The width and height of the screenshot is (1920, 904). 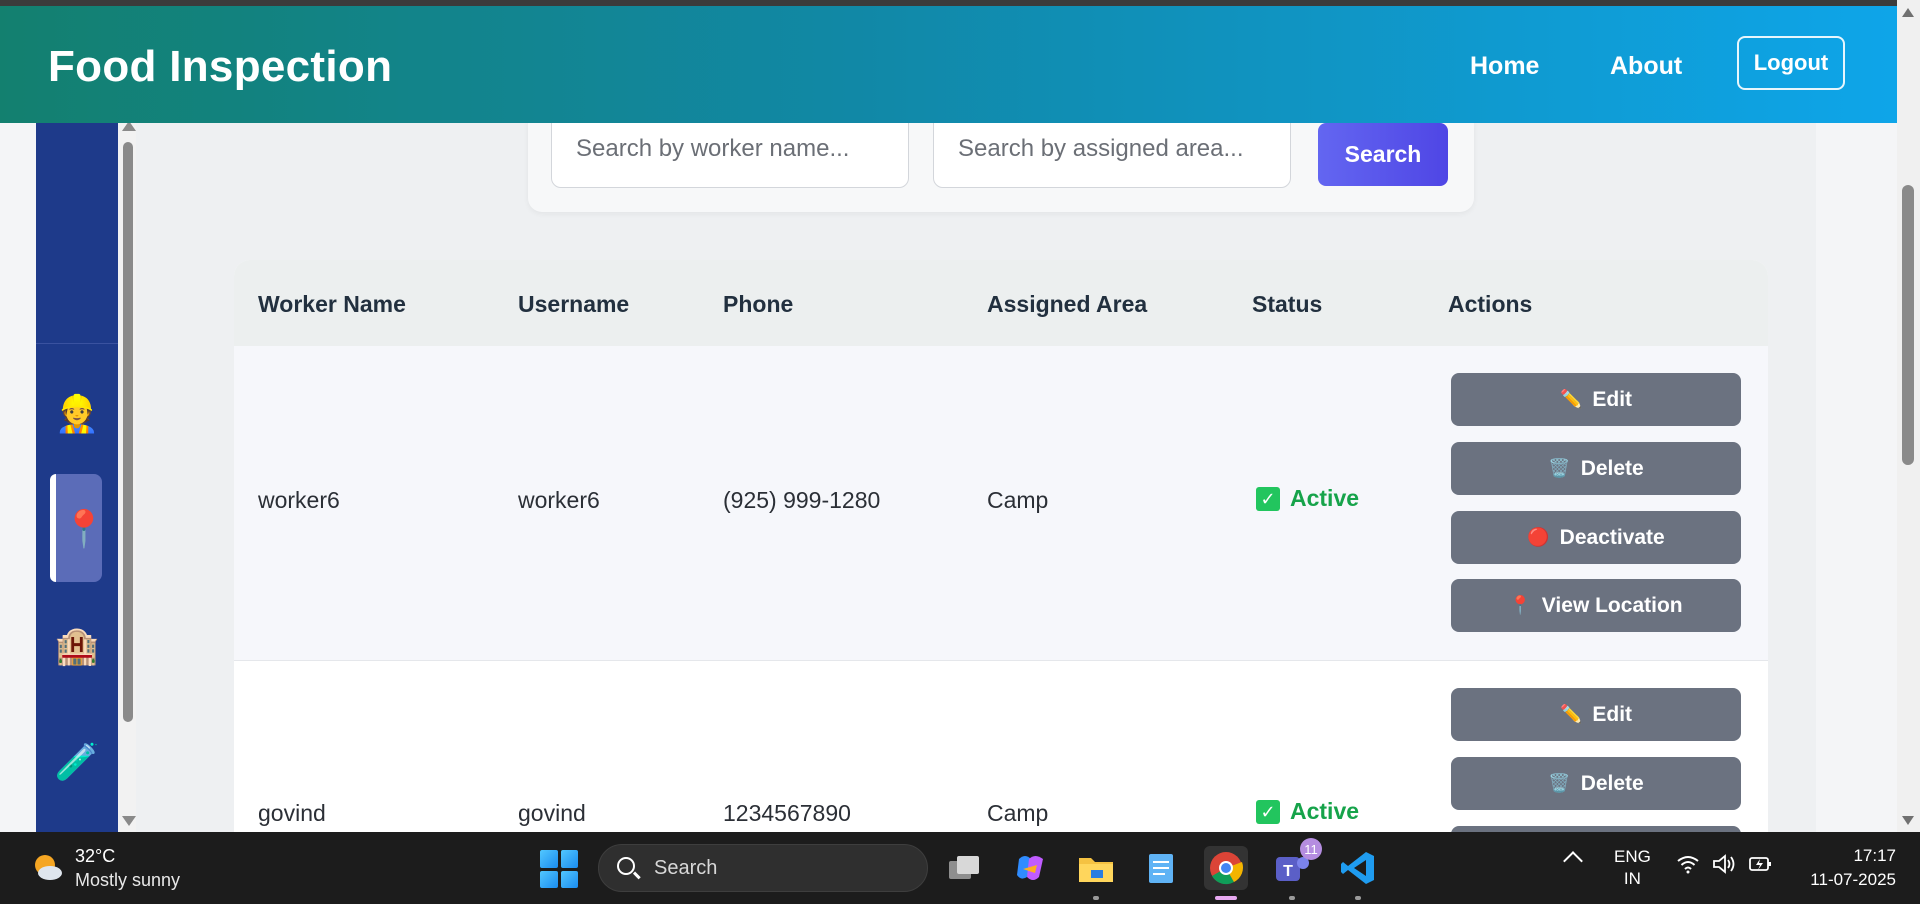 I want to click on file-explorer-icon, so click(x=1096, y=873).